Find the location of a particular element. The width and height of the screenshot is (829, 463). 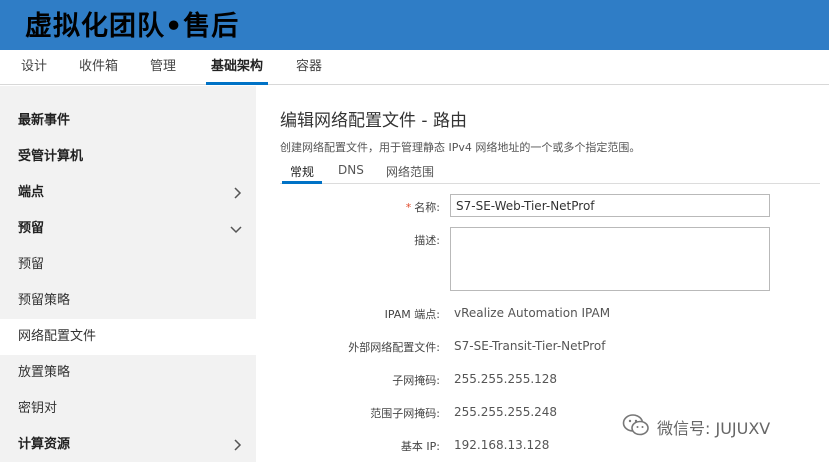

sidebar-item-label: 预留策略 is located at coordinates (44, 300).